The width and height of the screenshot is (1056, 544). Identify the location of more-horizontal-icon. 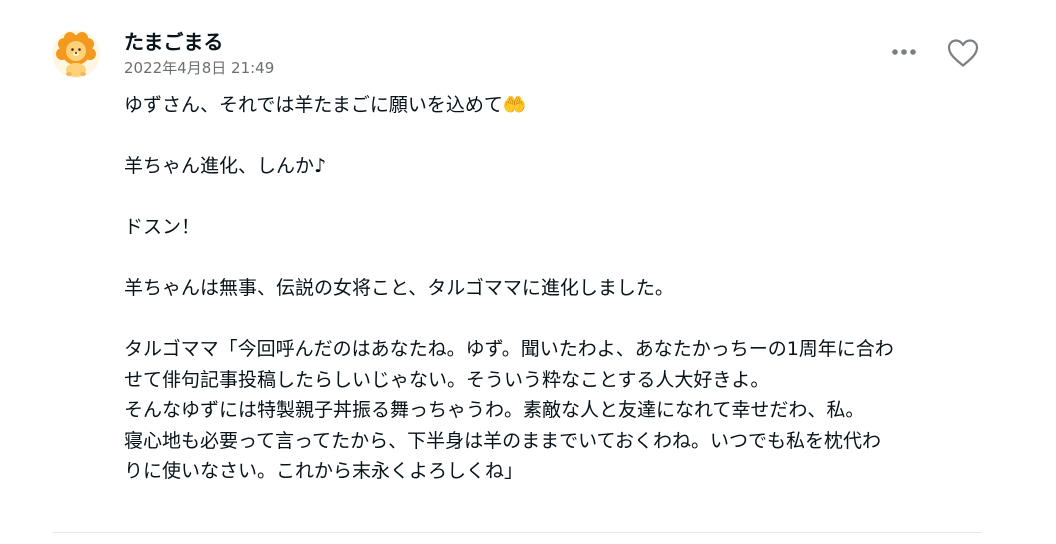
(904, 52).